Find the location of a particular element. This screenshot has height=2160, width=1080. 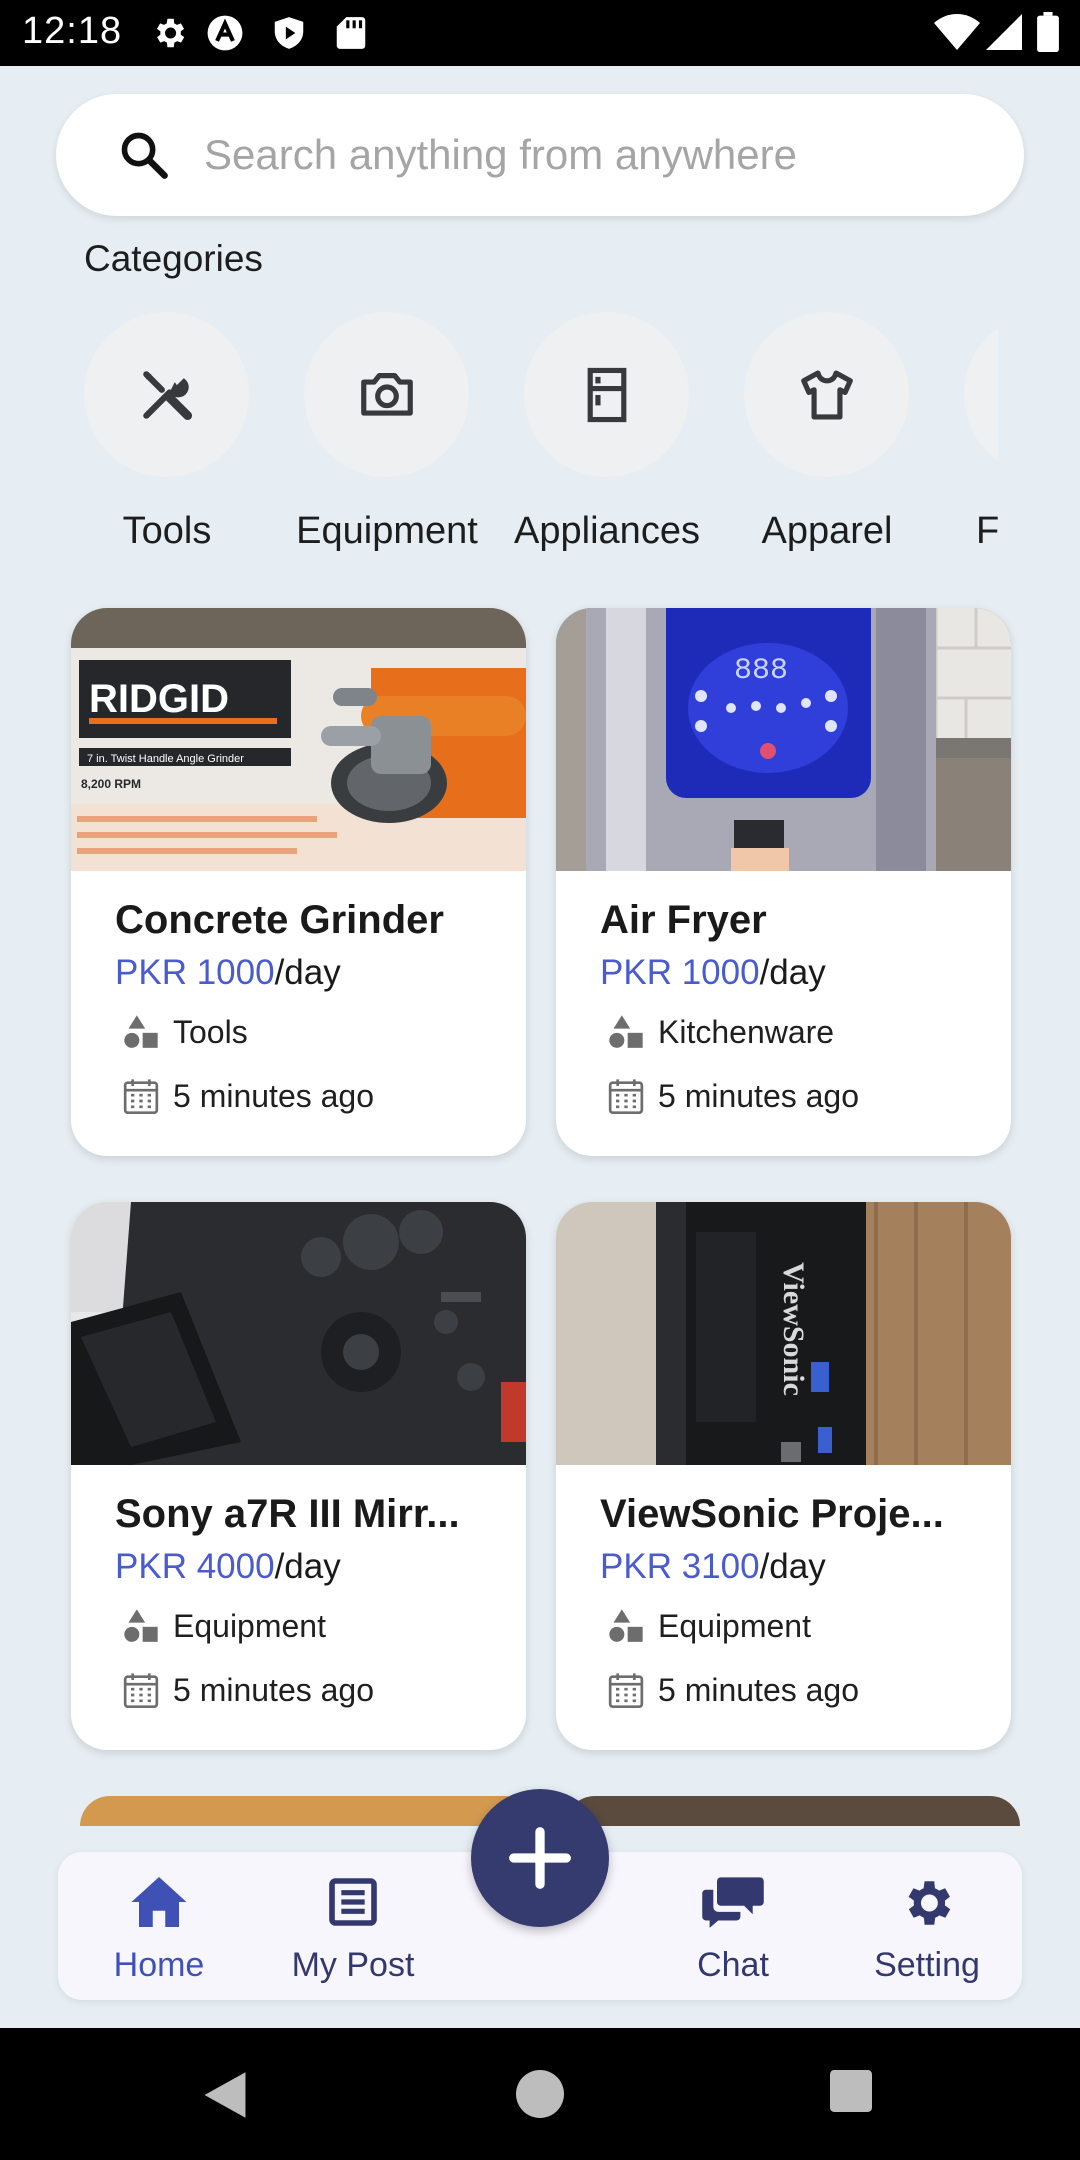

add-post-button is located at coordinates (540, 1858).